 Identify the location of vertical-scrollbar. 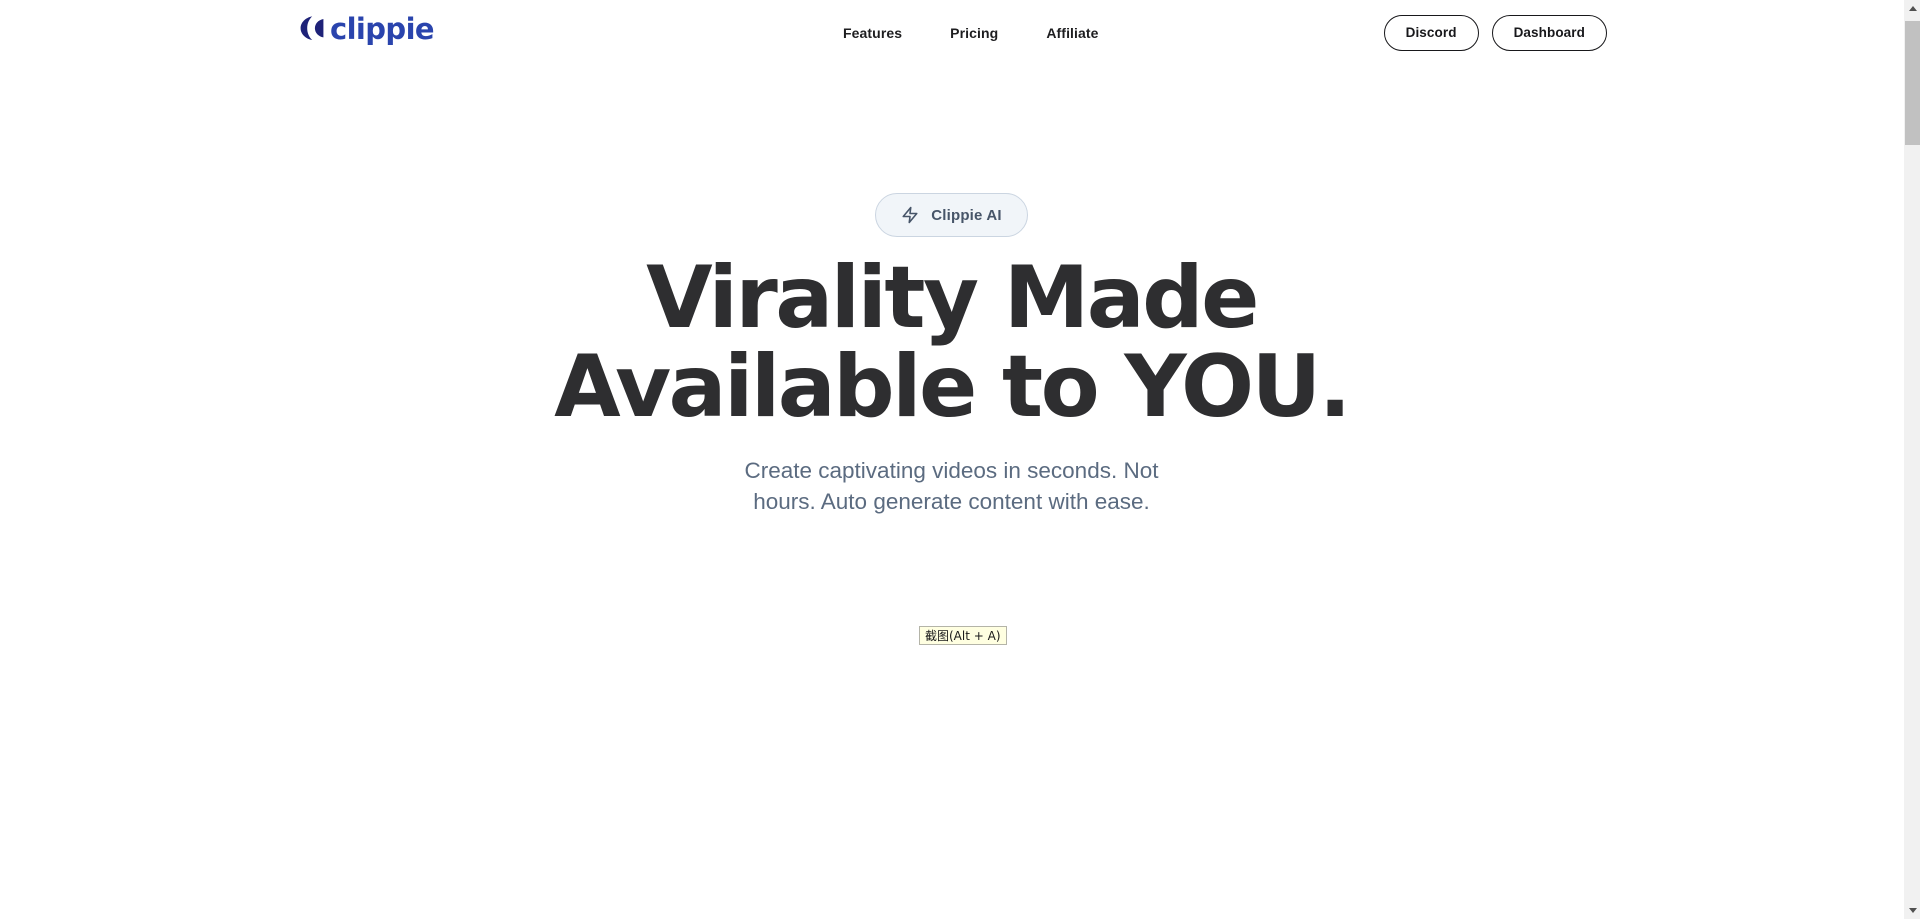
(1911, 459).